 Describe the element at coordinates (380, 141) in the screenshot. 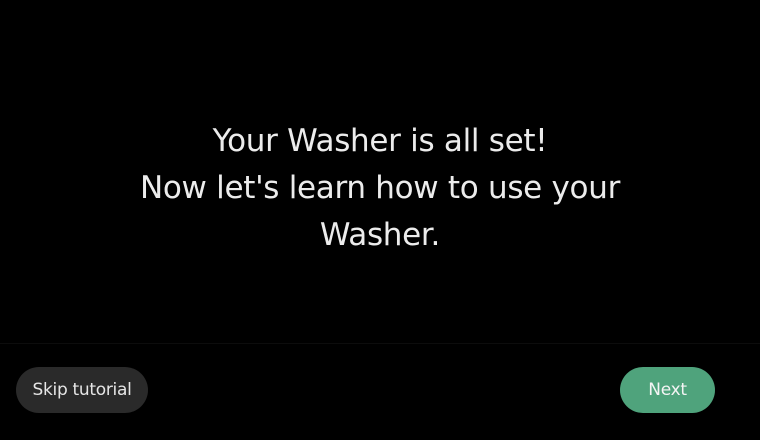

I see `message-line-1: Your Washer is all set!` at that location.